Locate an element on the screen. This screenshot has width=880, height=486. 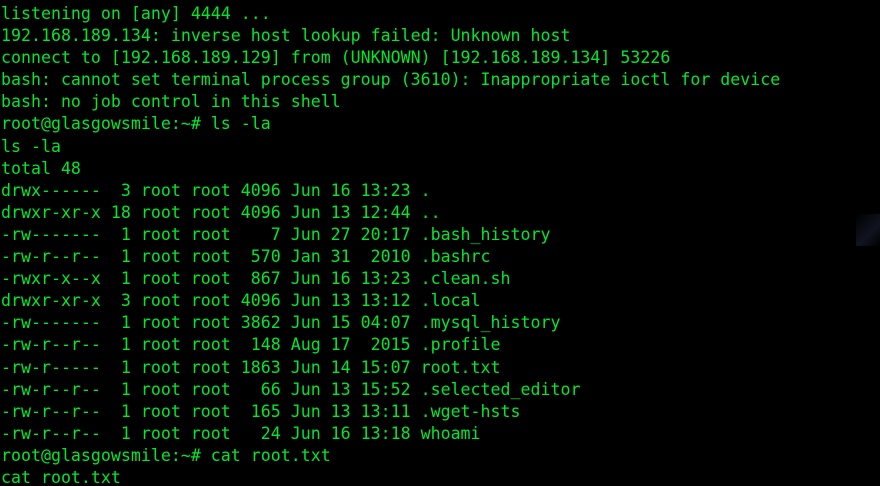
background-decoration is located at coordinates (868, 230).